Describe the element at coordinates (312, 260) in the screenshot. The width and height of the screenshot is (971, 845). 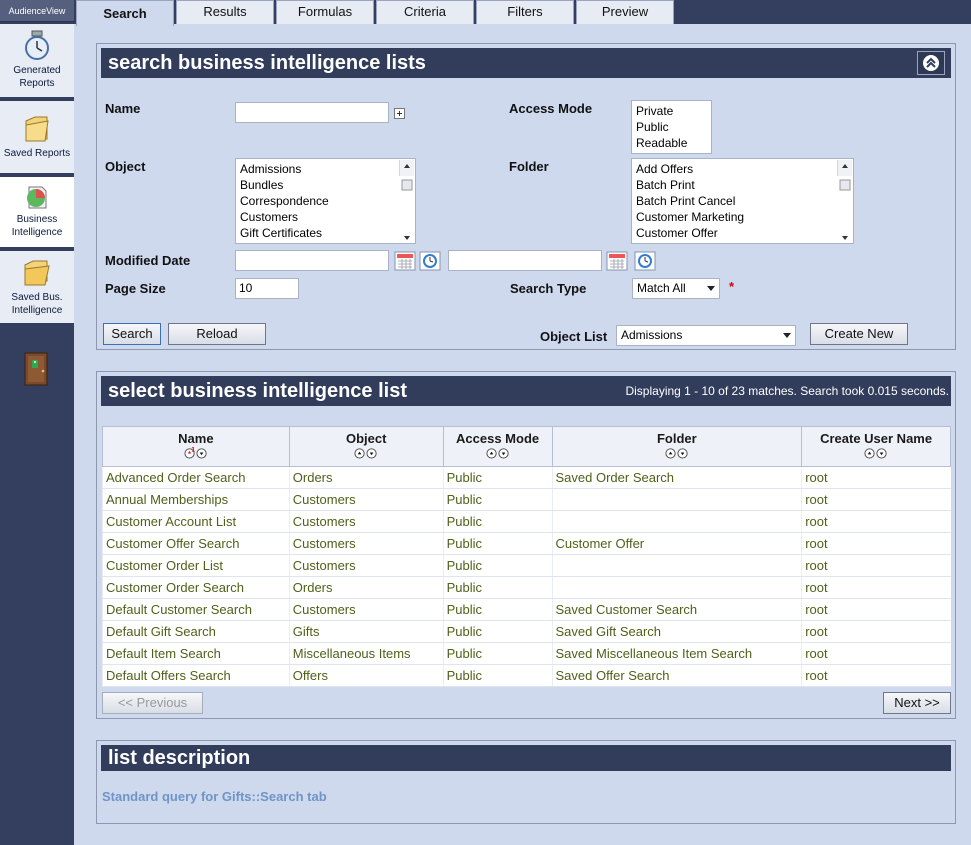
I see `modified-from-input` at that location.